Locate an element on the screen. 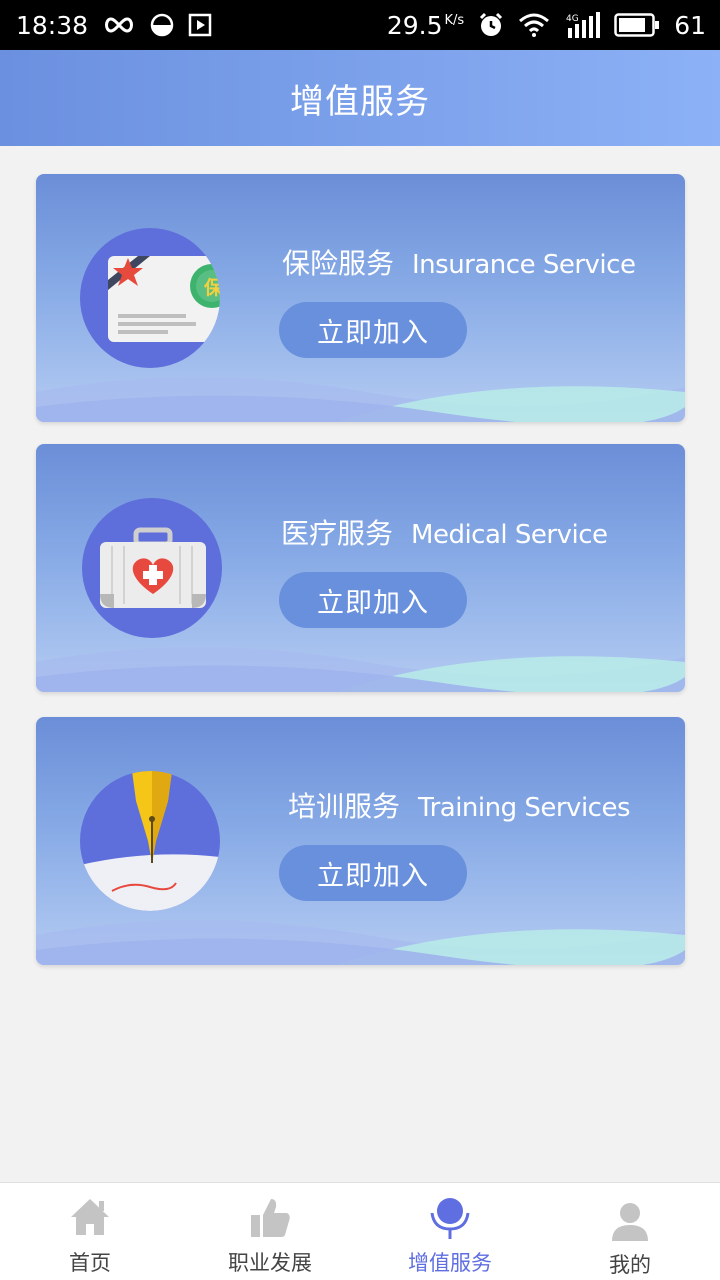 The image size is (720, 1280). network-speed: 29.5 K/s is located at coordinates (425, 25).